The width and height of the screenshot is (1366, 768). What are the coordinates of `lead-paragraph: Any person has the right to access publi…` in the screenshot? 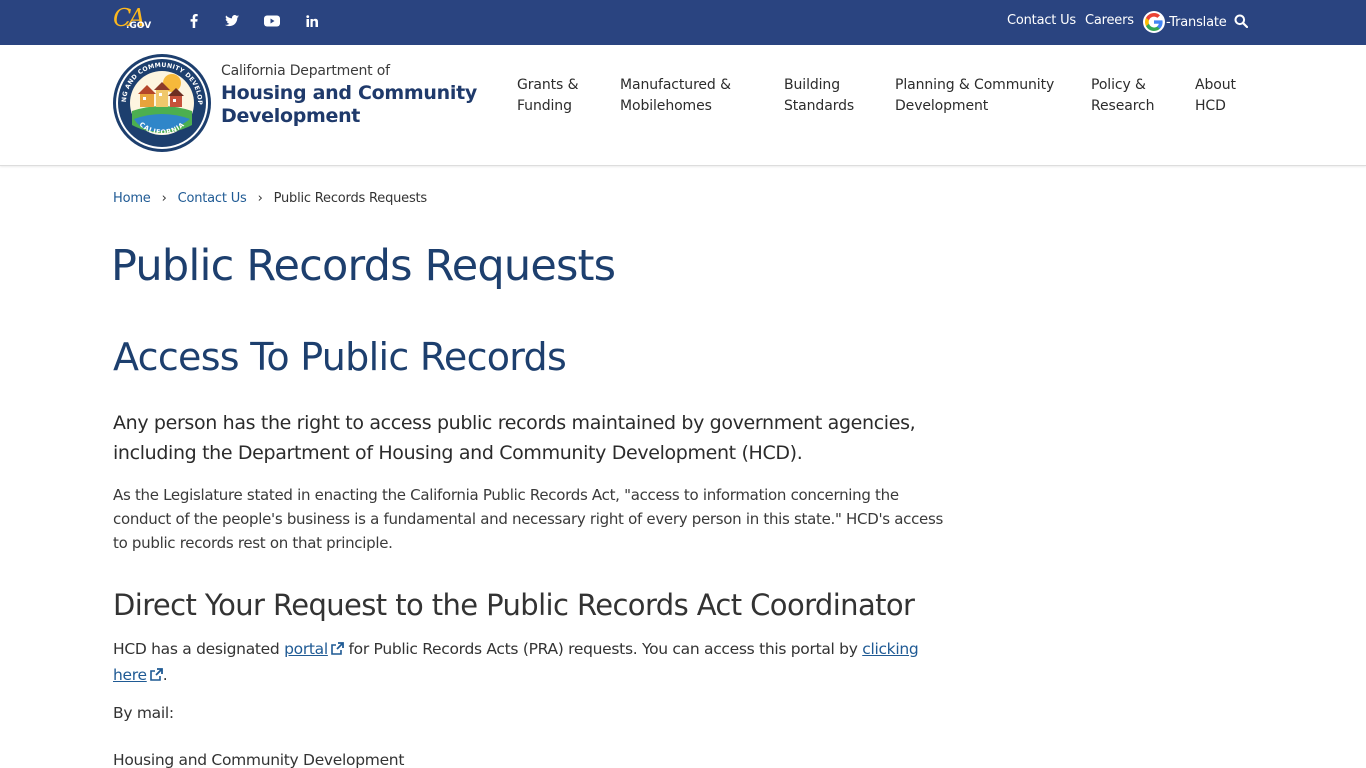 It's located at (514, 438).